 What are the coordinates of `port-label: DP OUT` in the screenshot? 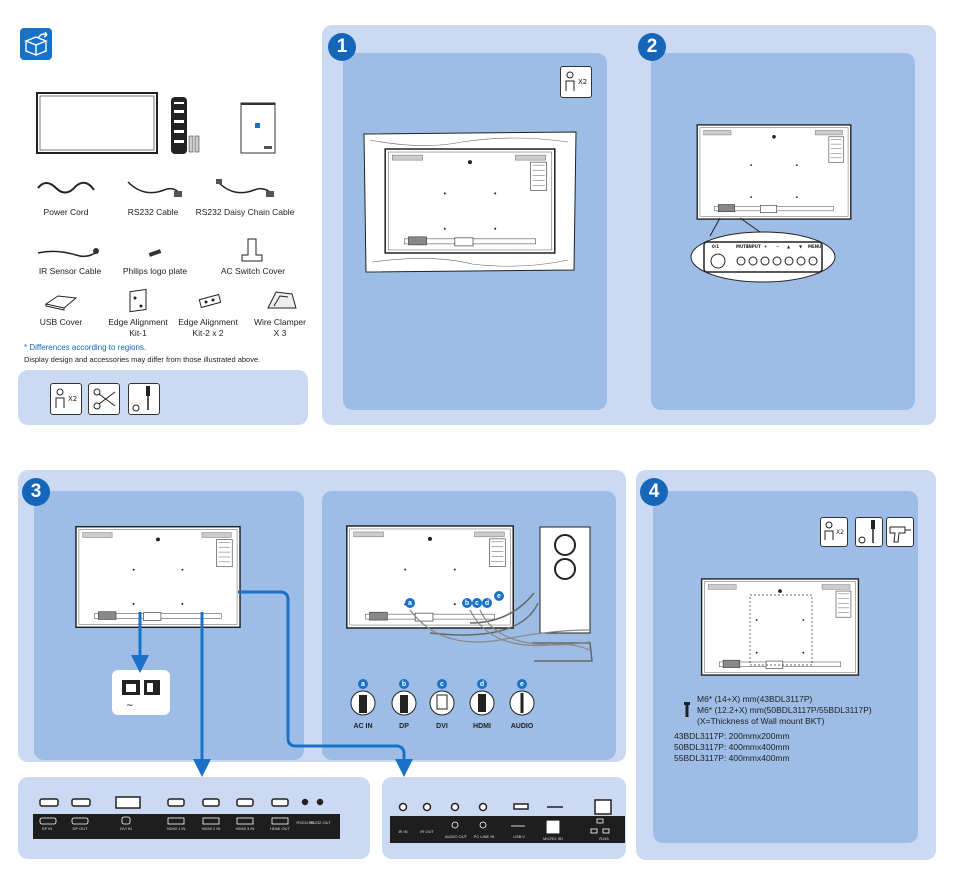 It's located at (80, 828).